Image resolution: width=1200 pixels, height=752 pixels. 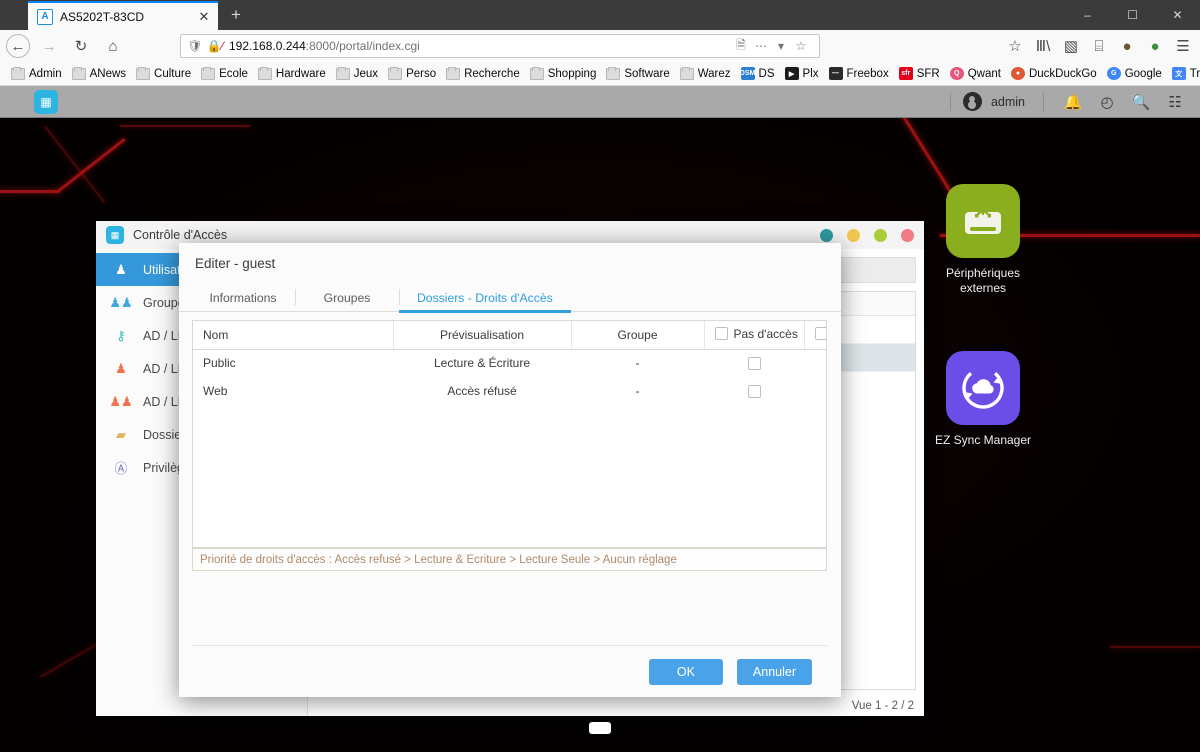 I want to click on home-icon: ⌂, so click(x=113, y=46).